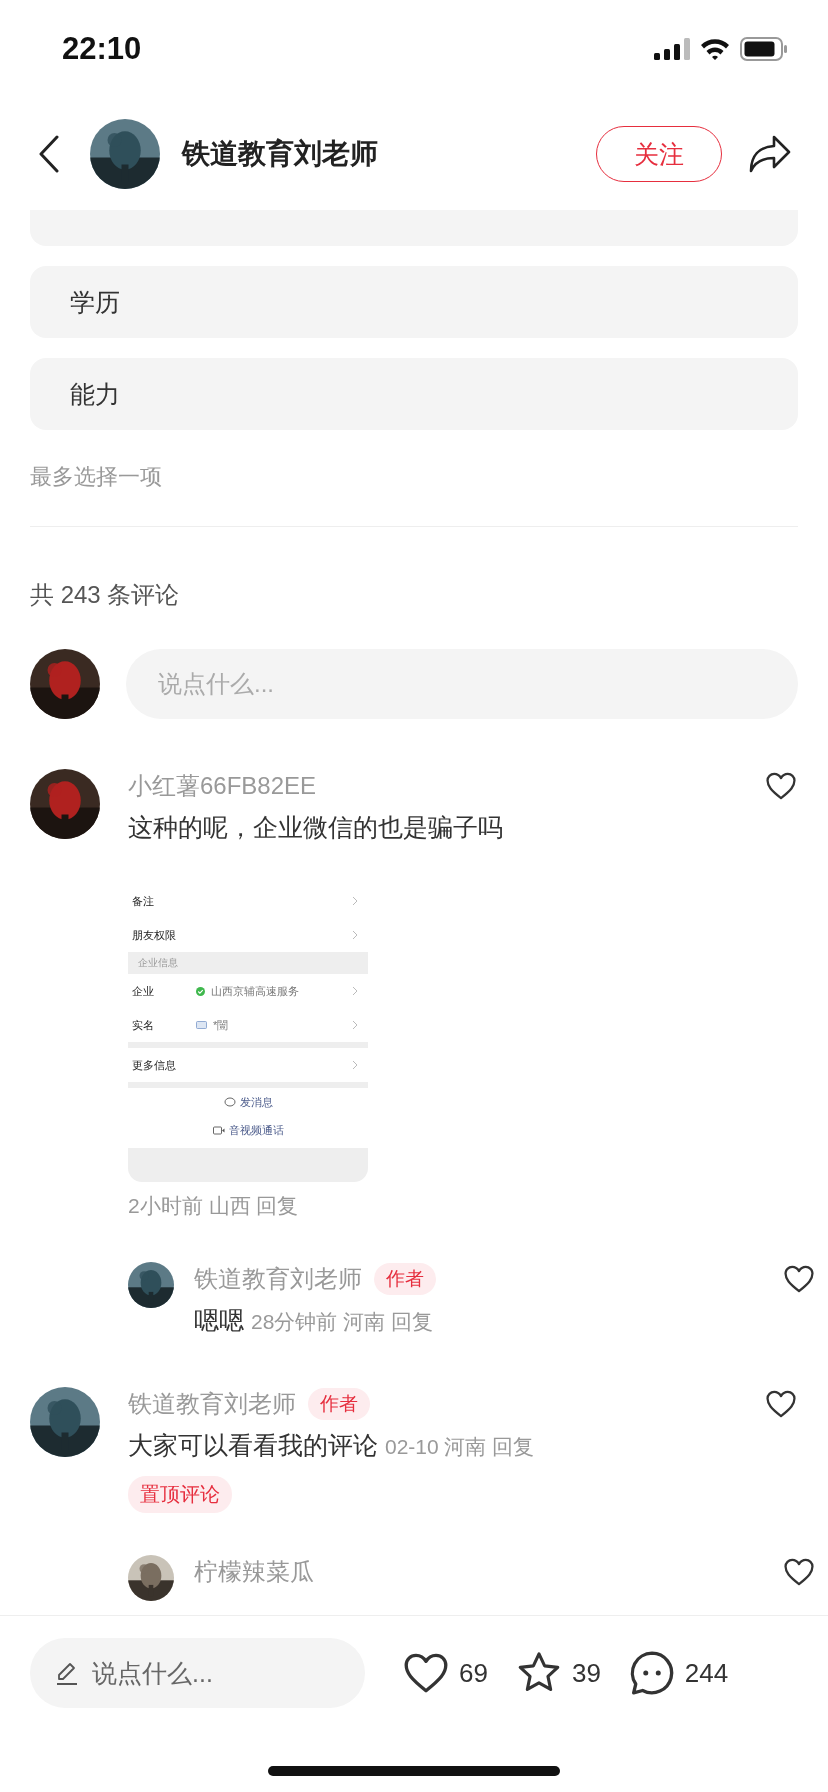 Image resolution: width=828 pixels, height=1792 pixels. Describe the element at coordinates (253, 1445) in the screenshot. I see `comment-text: 大家可以看看我的评论` at that location.